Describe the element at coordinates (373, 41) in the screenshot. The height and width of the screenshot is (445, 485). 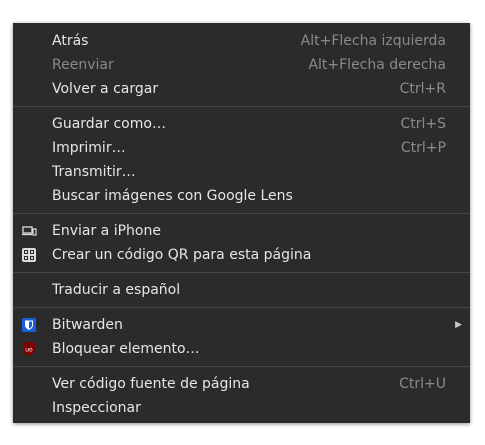
I see `menu-item-shortcut: Alt+Flecha izquierda` at that location.